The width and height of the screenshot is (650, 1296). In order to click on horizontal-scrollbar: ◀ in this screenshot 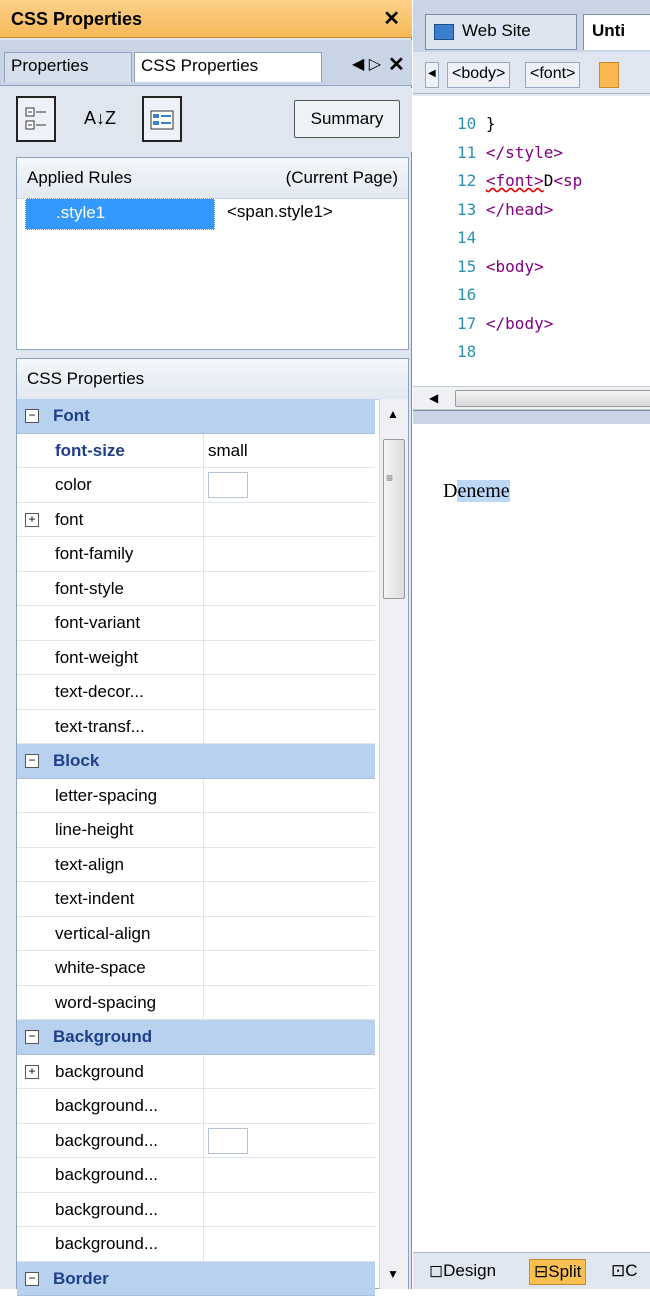, I will do `click(531, 398)`.